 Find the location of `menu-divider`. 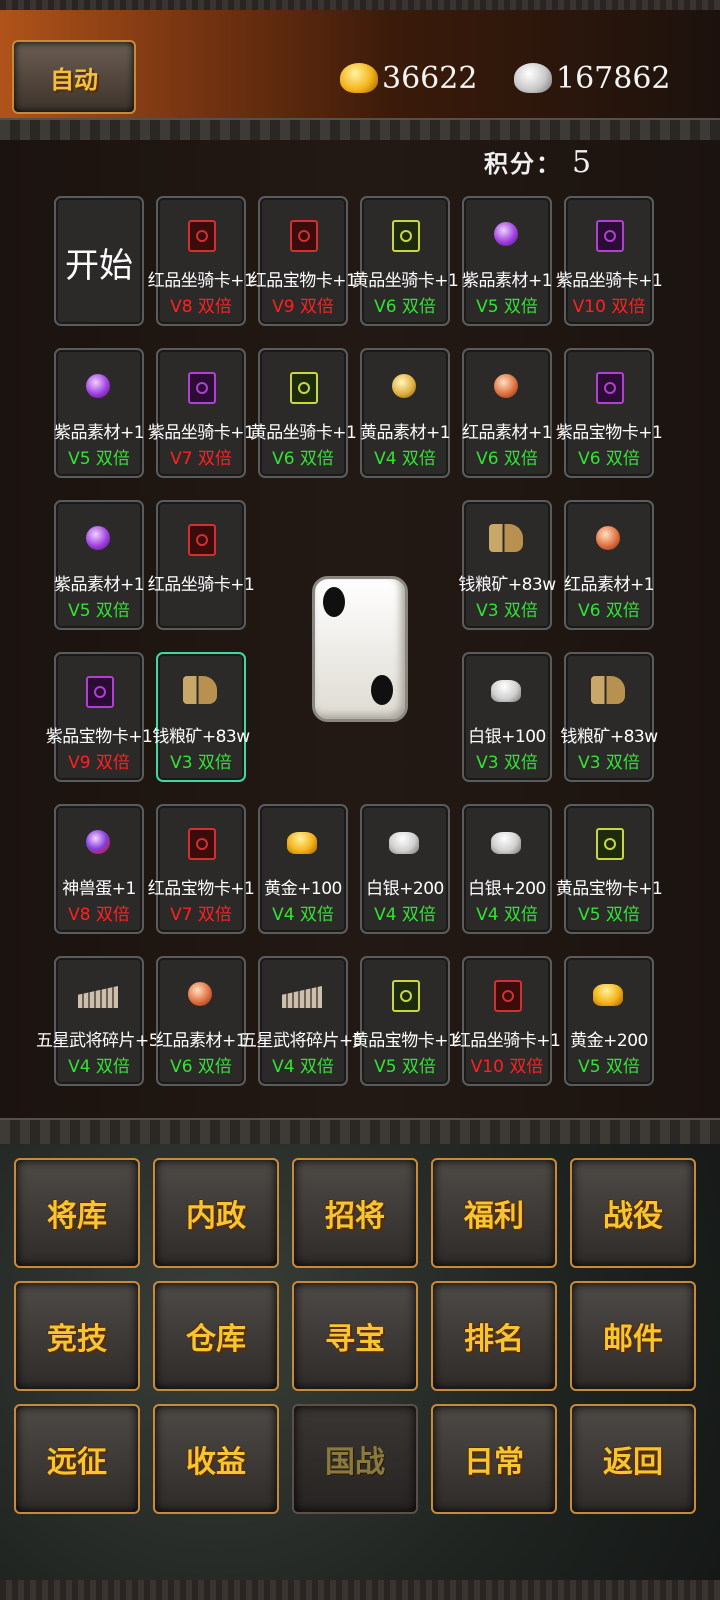

menu-divider is located at coordinates (360, 1132).